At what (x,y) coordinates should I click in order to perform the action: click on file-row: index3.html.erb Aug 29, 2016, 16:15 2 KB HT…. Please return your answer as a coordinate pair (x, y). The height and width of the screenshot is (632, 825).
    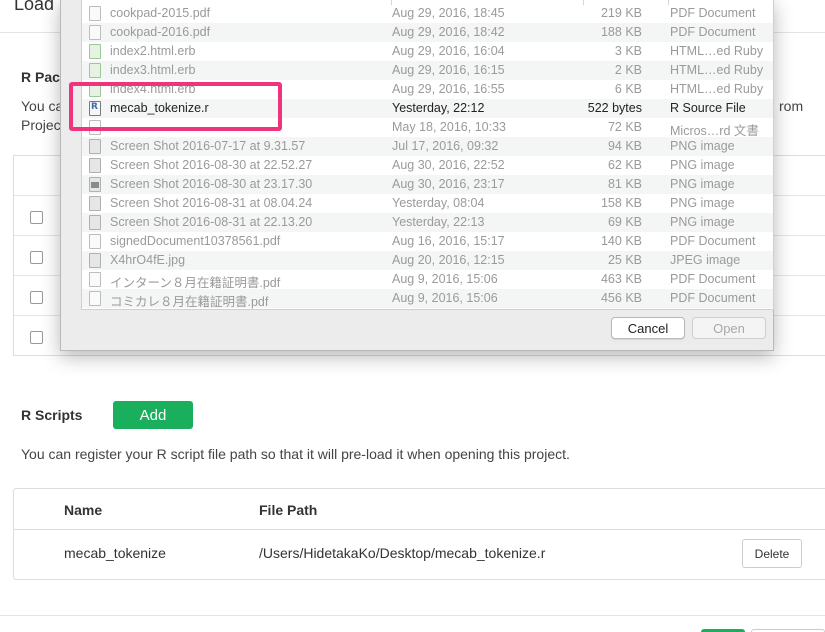
    Looking at the image, I should click on (427, 70).